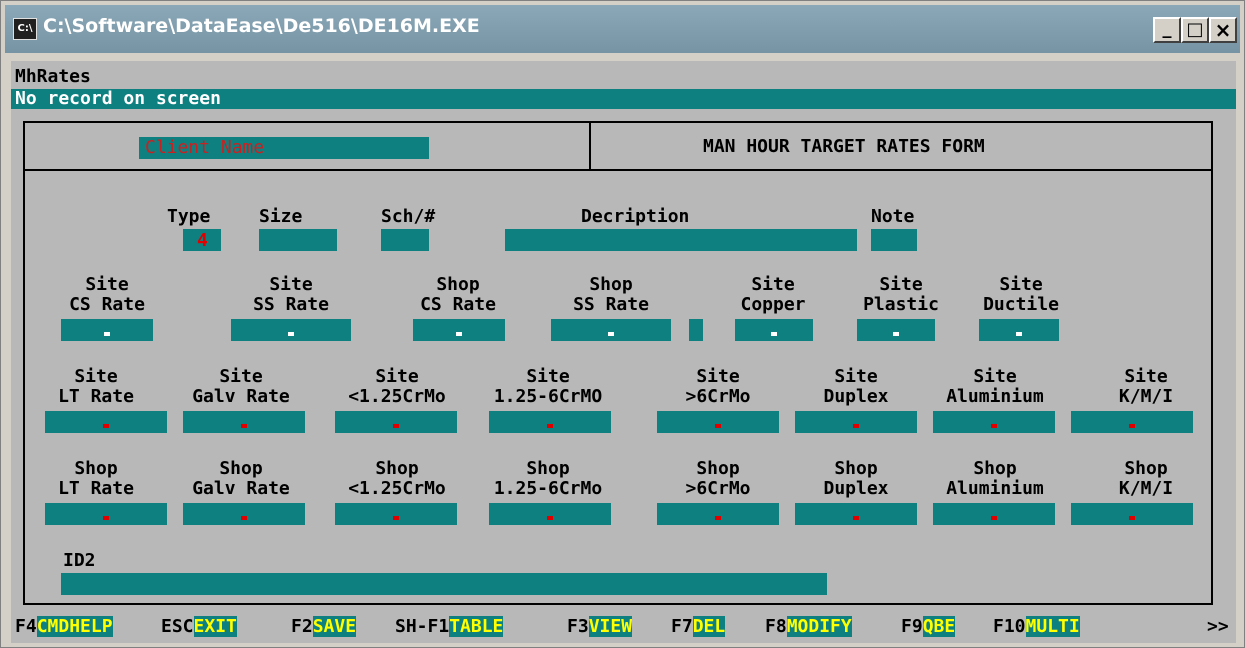 This screenshot has height=648, width=1245. I want to click on site-cs-rate-field, so click(107, 330).